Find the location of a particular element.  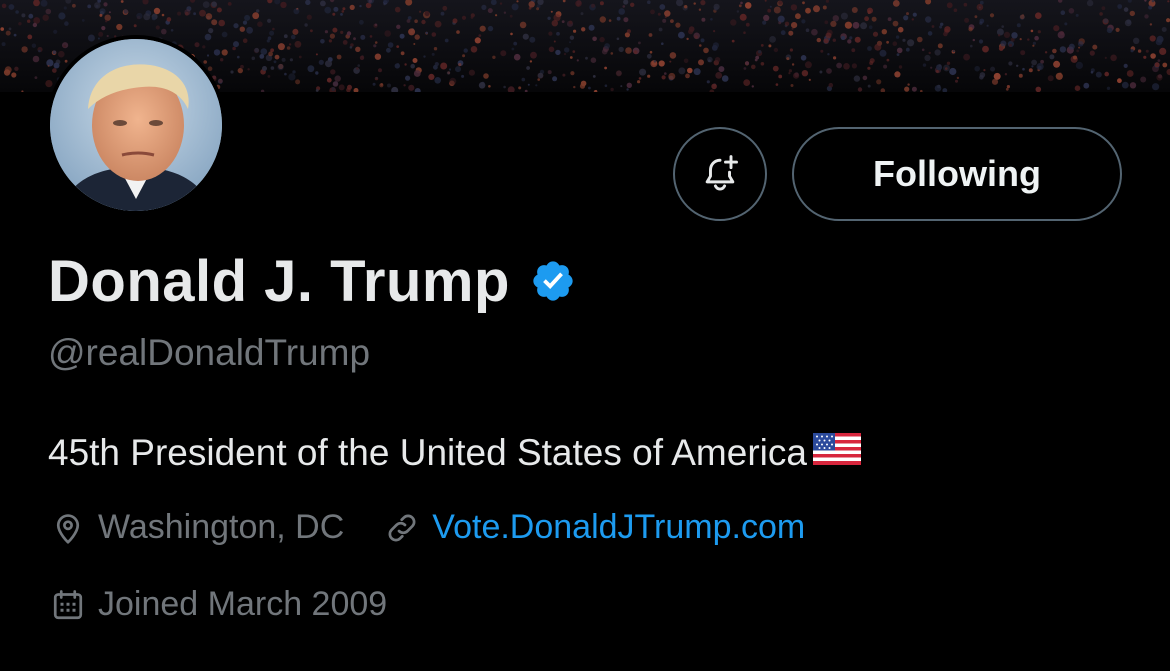

link-icon is located at coordinates (402, 527).